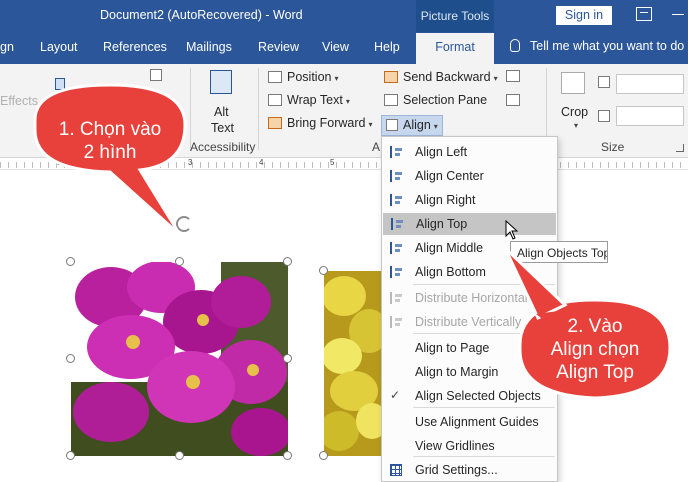  I want to click on send-backward-button: Send Backward ▾, so click(450, 77).